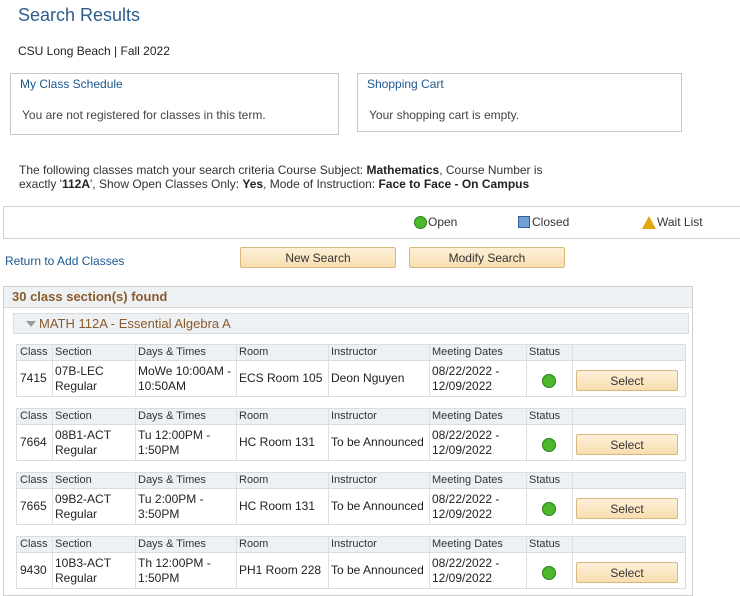 The width and height of the screenshot is (740, 596). What do you see at coordinates (672, 222) in the screenshot?
I see `legend-wait-list: Wait List` at bounding box center [672, 222].